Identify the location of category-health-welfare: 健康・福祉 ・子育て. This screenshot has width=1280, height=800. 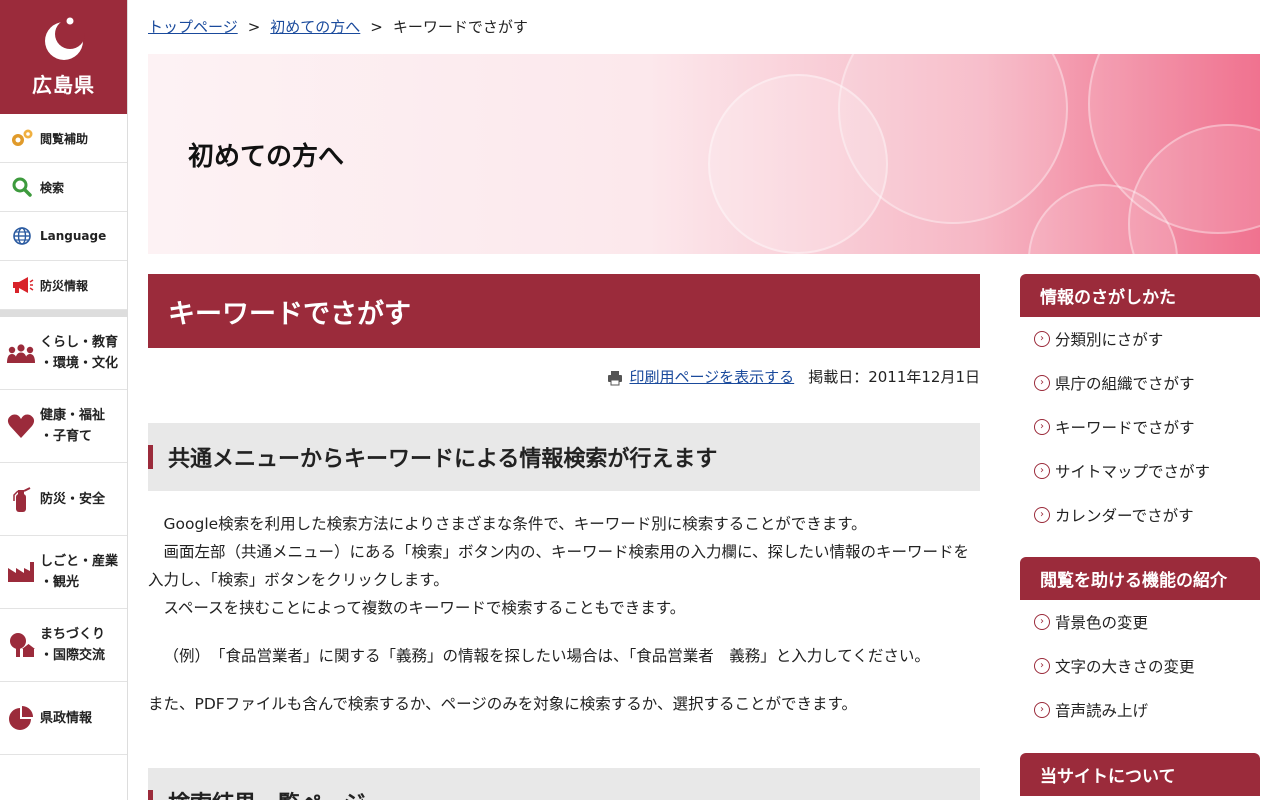
(63, 426).